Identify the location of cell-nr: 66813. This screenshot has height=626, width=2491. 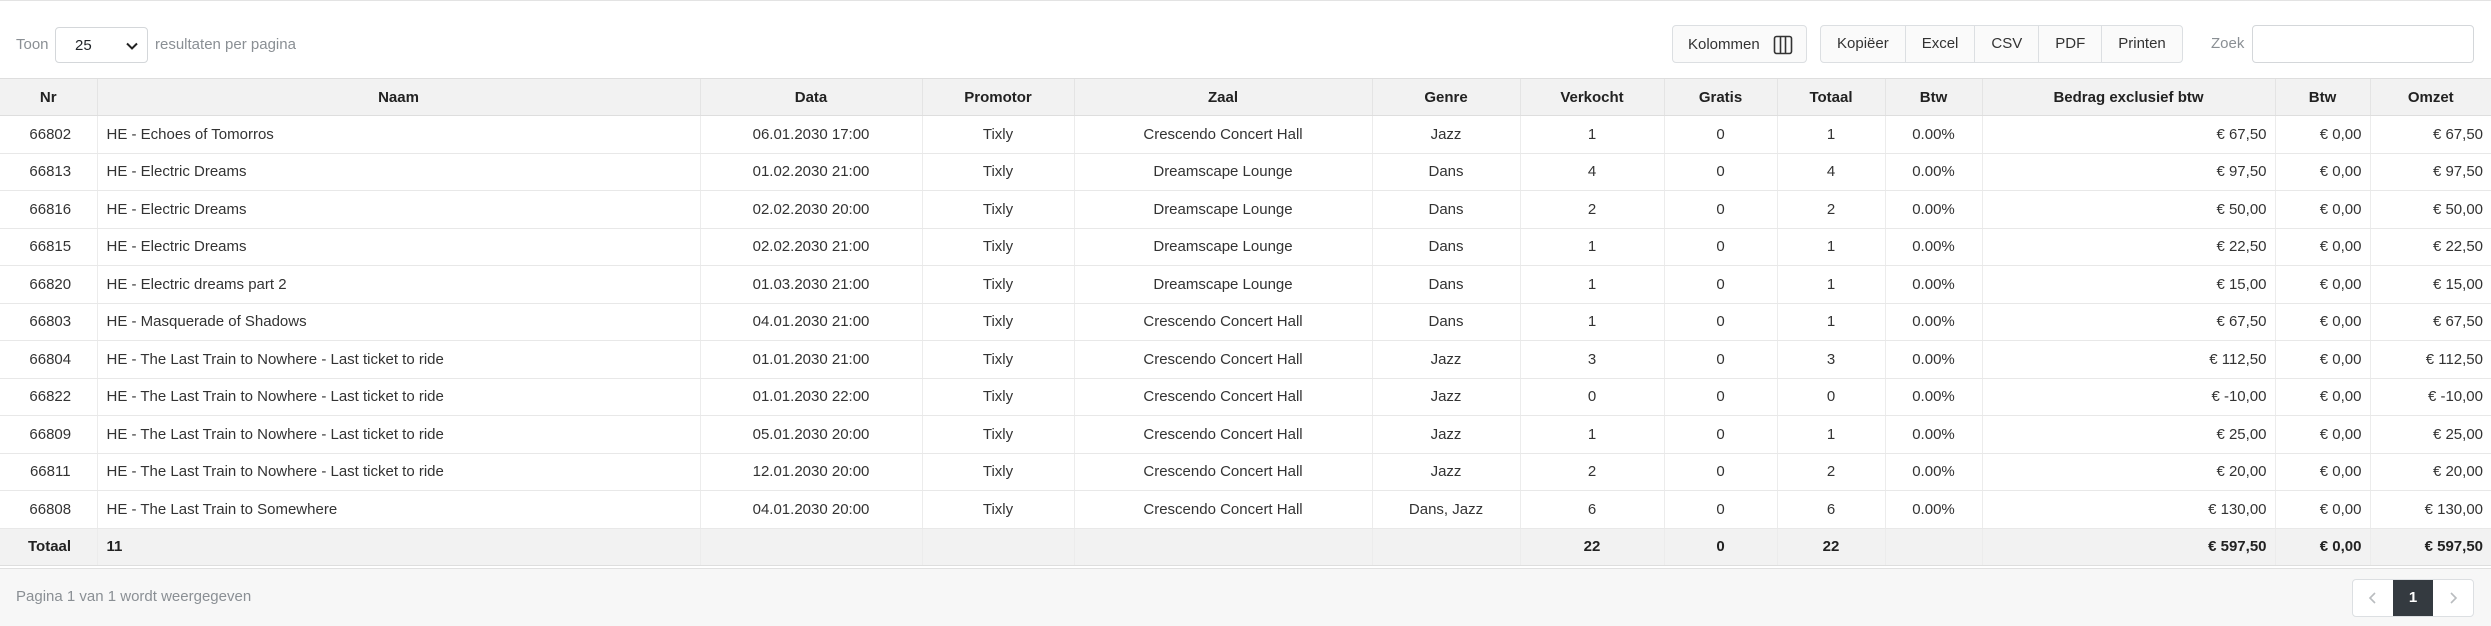
(48, 172).